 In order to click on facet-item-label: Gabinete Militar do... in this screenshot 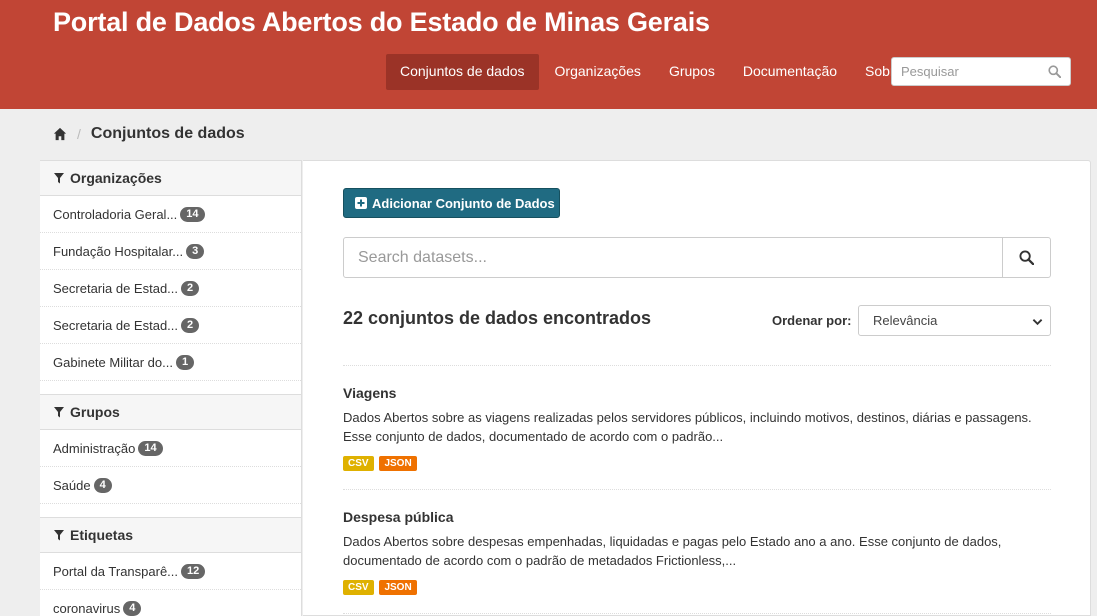, I will do `click(113, 362)`.